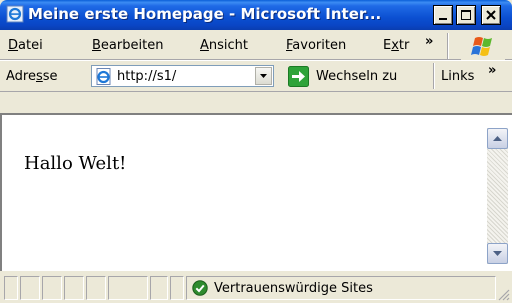  I want to click on go-arrow-icon, so click(298, 76).